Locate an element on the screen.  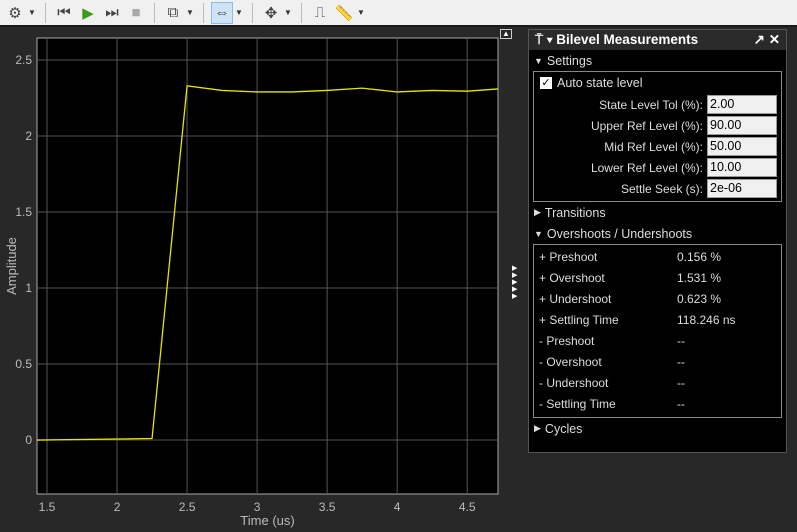
settings-section-toggle: ▼ Settings is located at coordinates (657, 60).